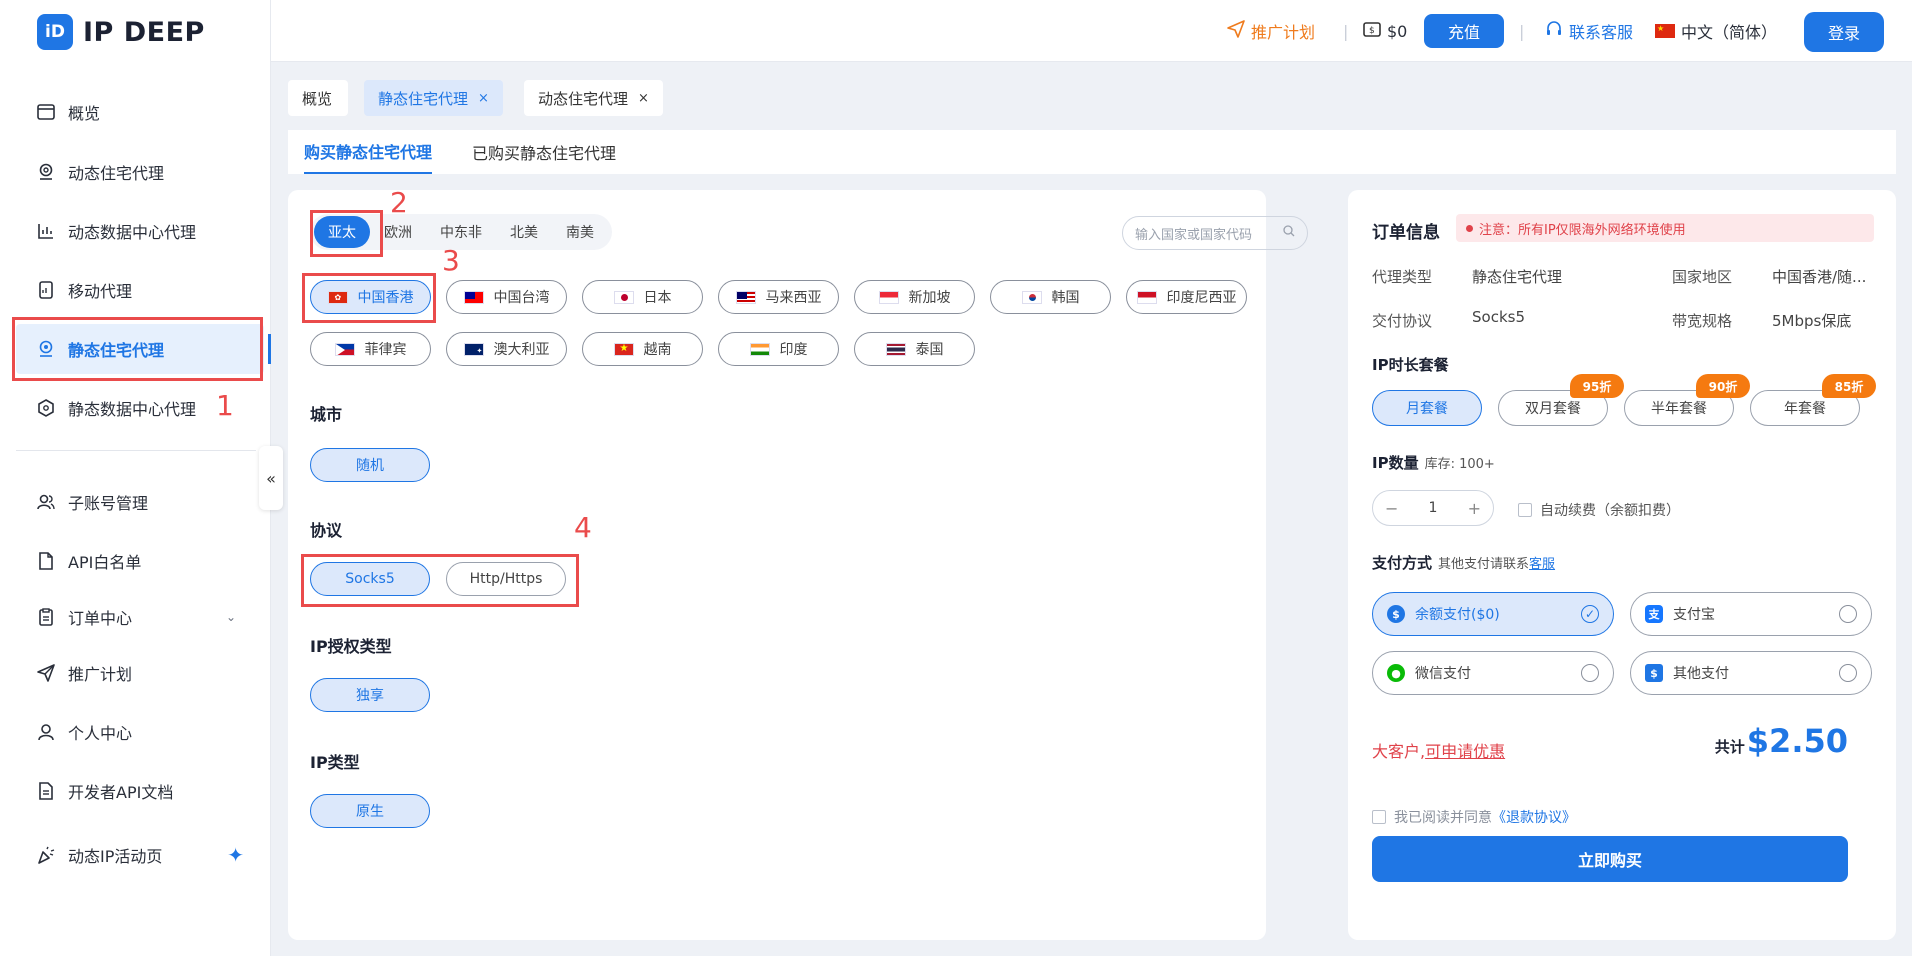 The width and height of the screenshot is (1912, 956). I want to click on minus-button: −, so click(1391, 508).